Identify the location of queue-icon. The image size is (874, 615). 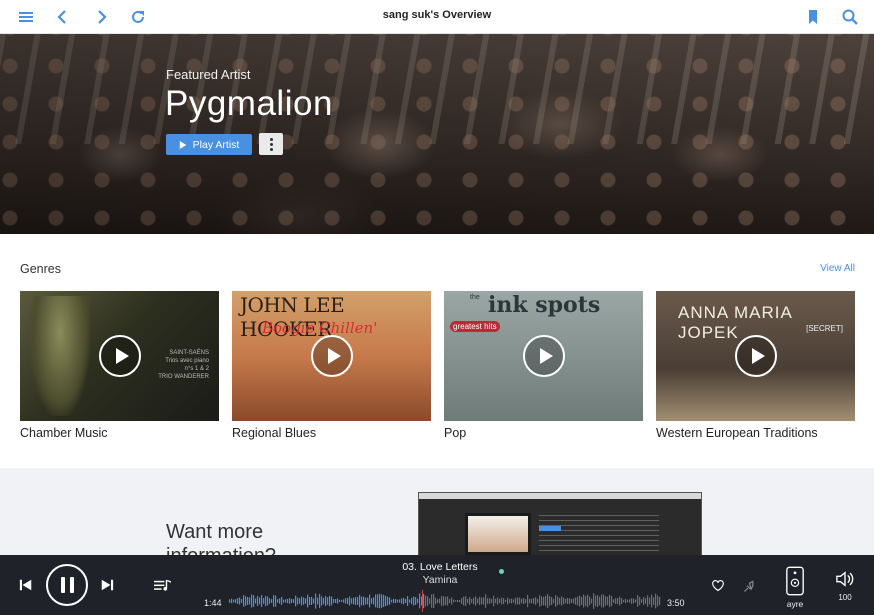
(162, 585).